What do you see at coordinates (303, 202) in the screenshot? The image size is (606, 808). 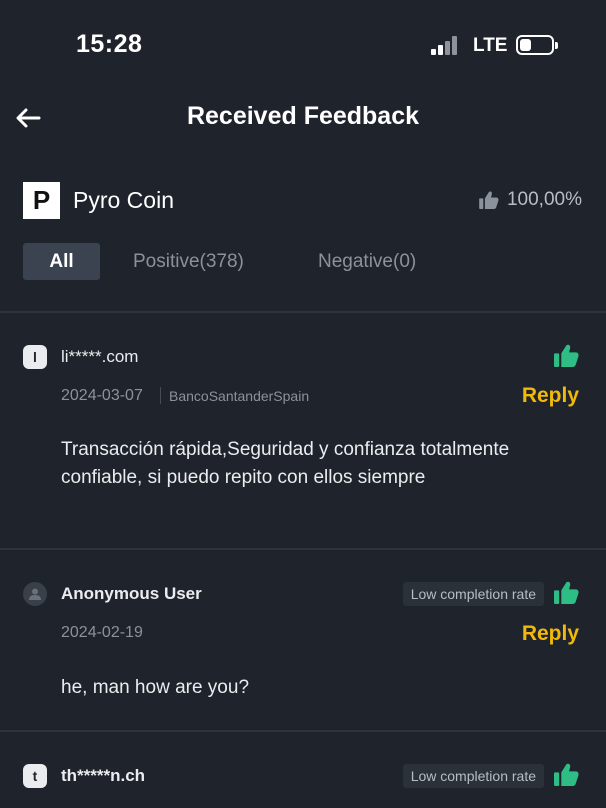 I see `merchant-info: P Pyro Coin 100,00%` at bounding box center [303, 202].